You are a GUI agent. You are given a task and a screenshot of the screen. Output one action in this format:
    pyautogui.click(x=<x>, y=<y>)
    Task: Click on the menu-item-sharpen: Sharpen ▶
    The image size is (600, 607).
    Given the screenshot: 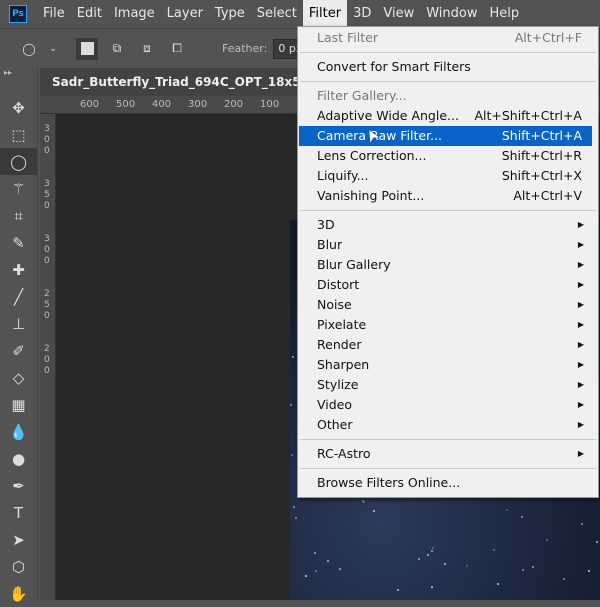 What is the action you would take?
    pyautogui.click(x=448, y=365)
    